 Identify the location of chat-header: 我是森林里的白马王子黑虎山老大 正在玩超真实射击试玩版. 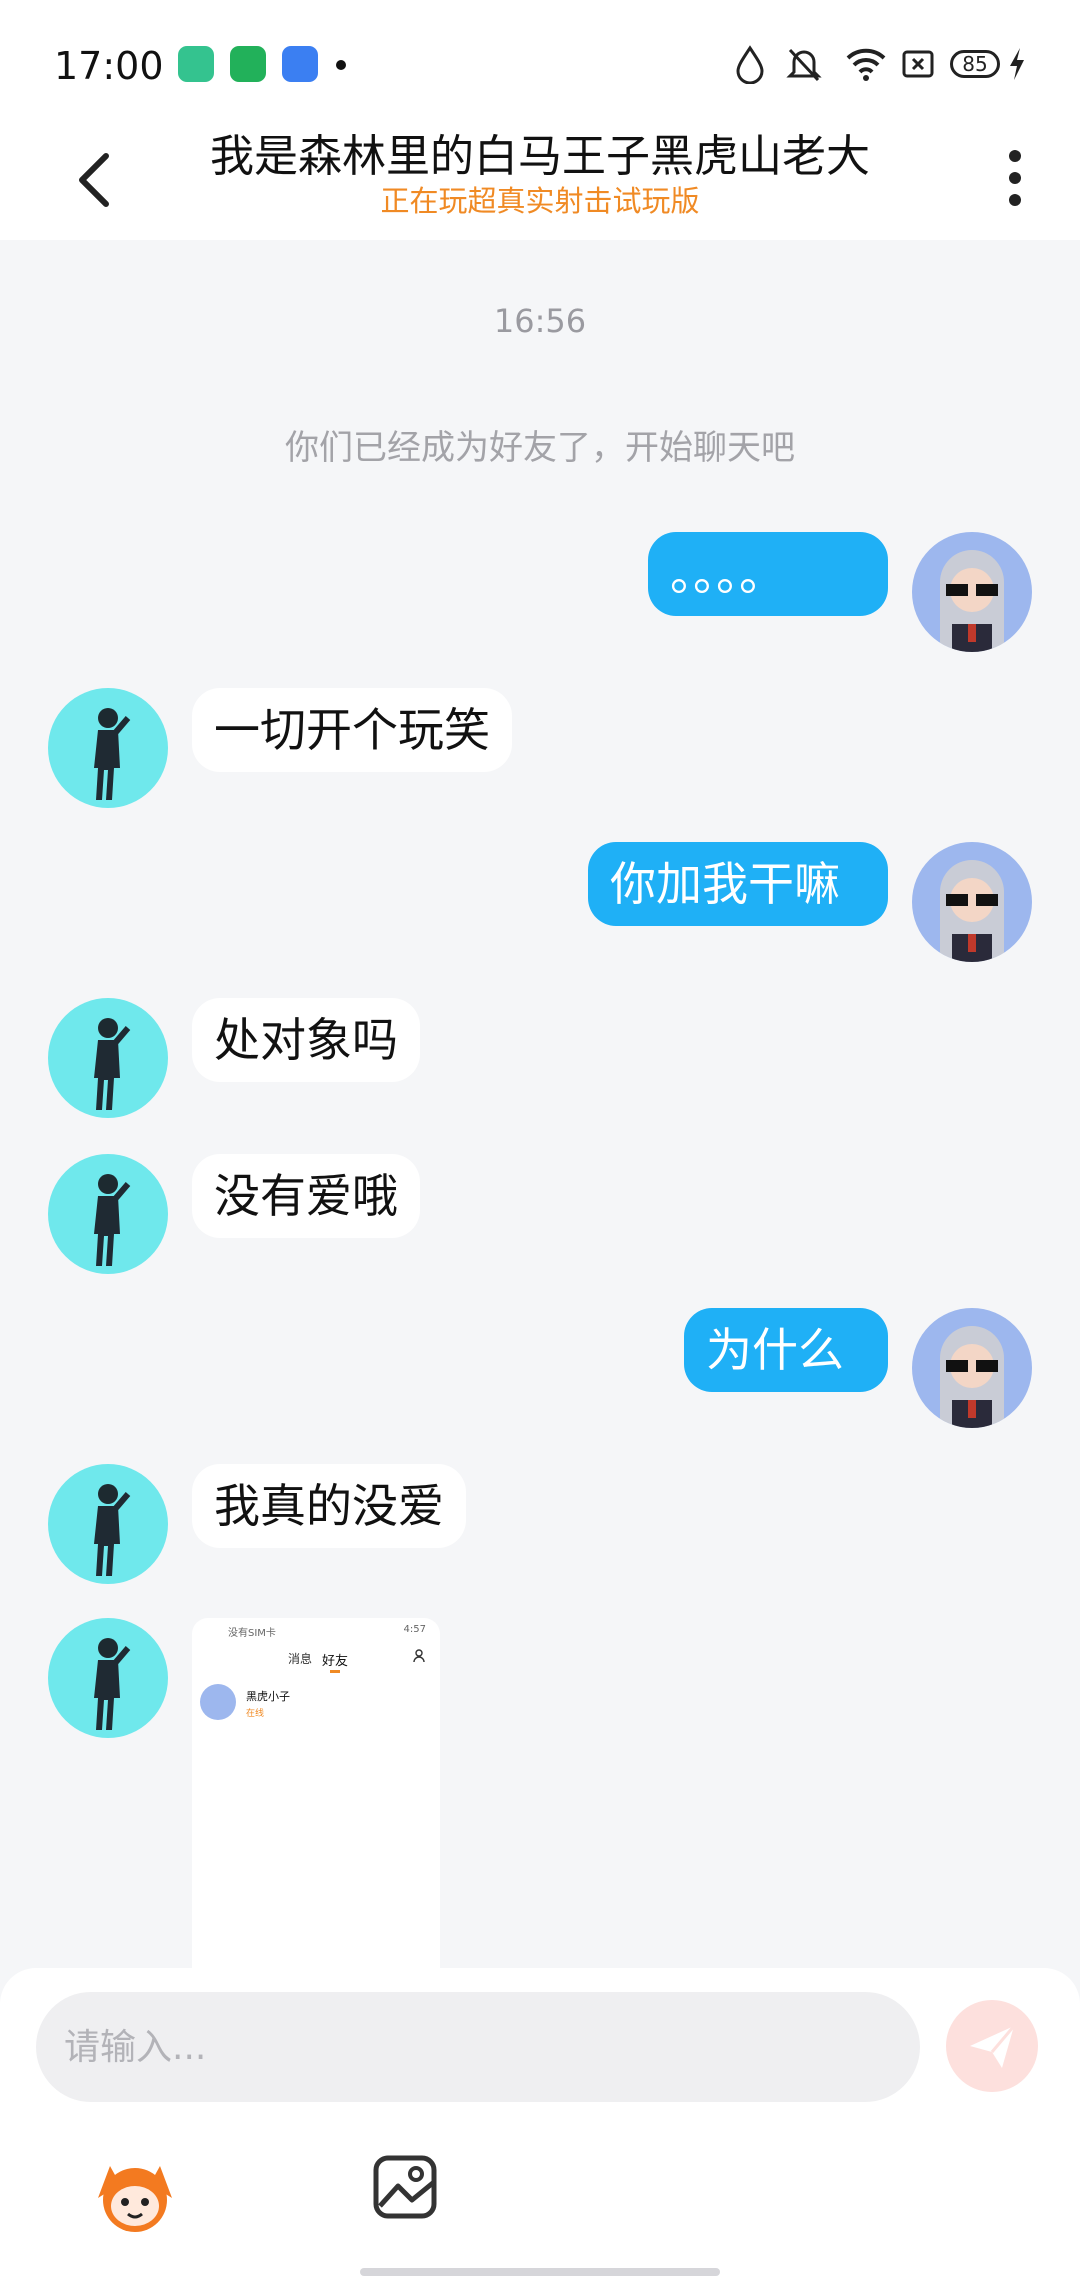
(540, 185).